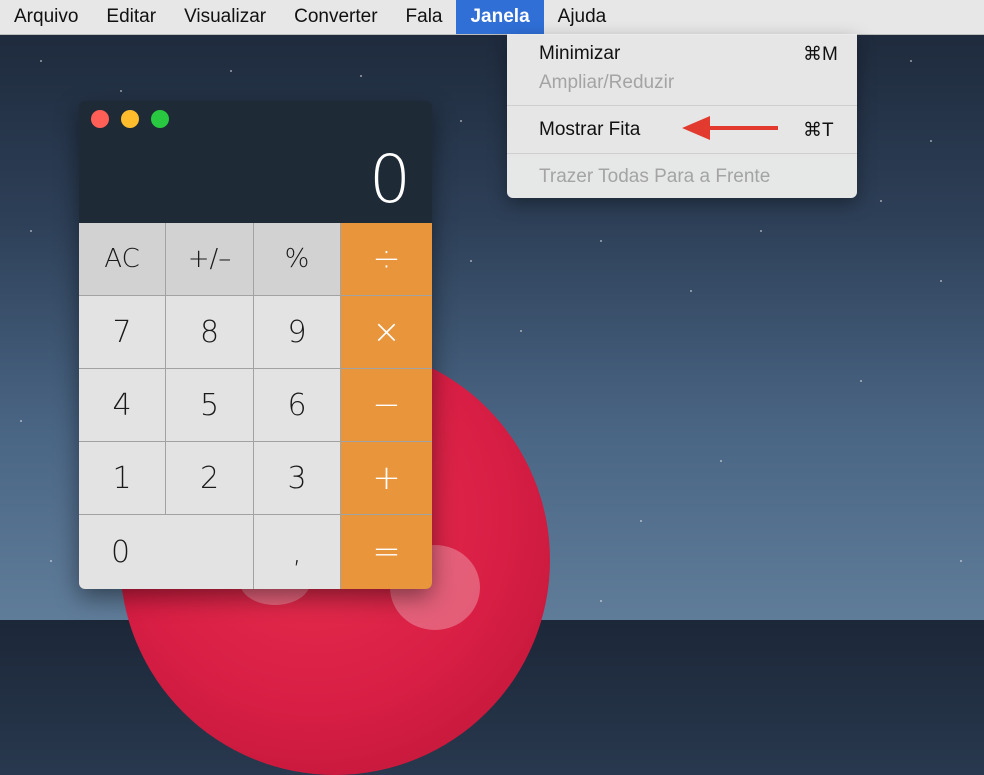 Image resolution: width=984 pixels, height=775 pixels. I want to click on divide-button: ÷, so click(386, 259).